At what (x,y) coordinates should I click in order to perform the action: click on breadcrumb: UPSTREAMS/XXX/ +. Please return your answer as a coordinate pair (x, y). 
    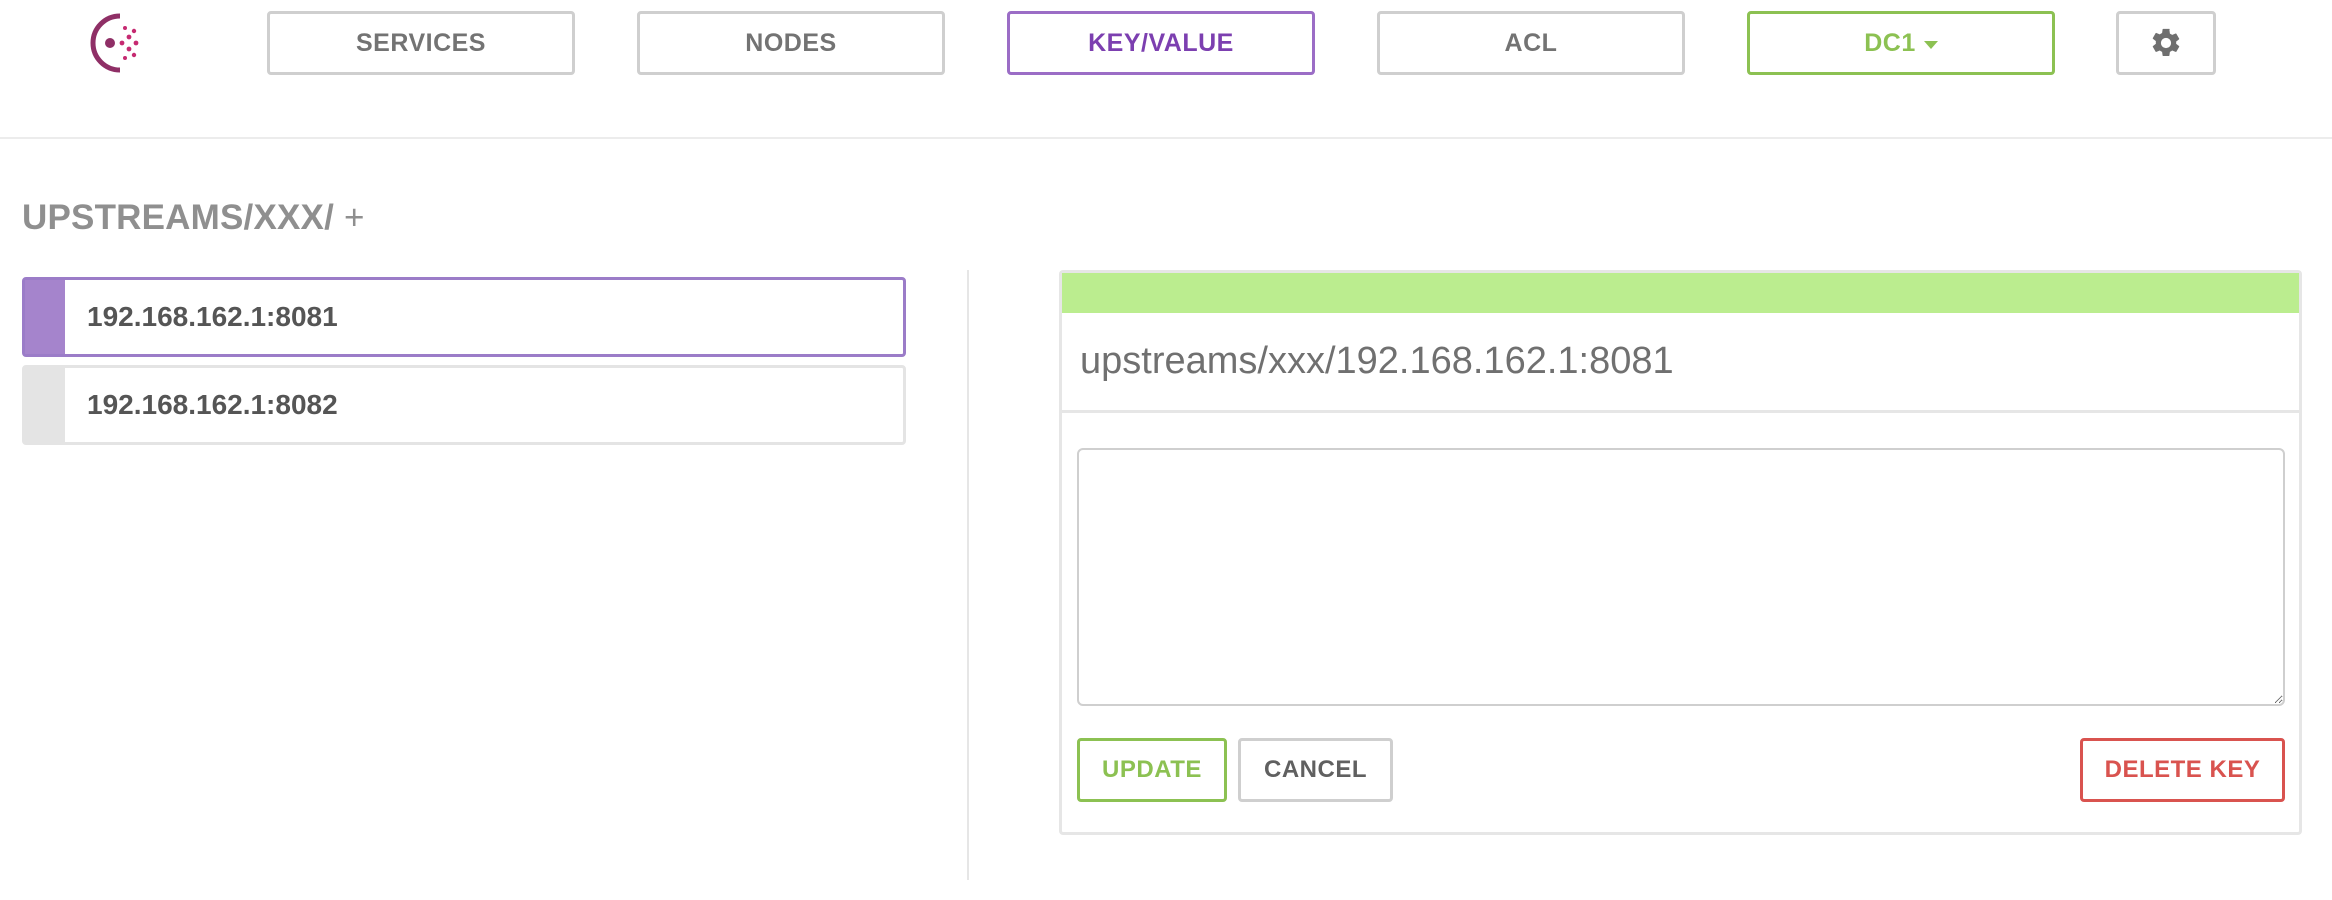
    Looking at the image, I should click on (193, 218).